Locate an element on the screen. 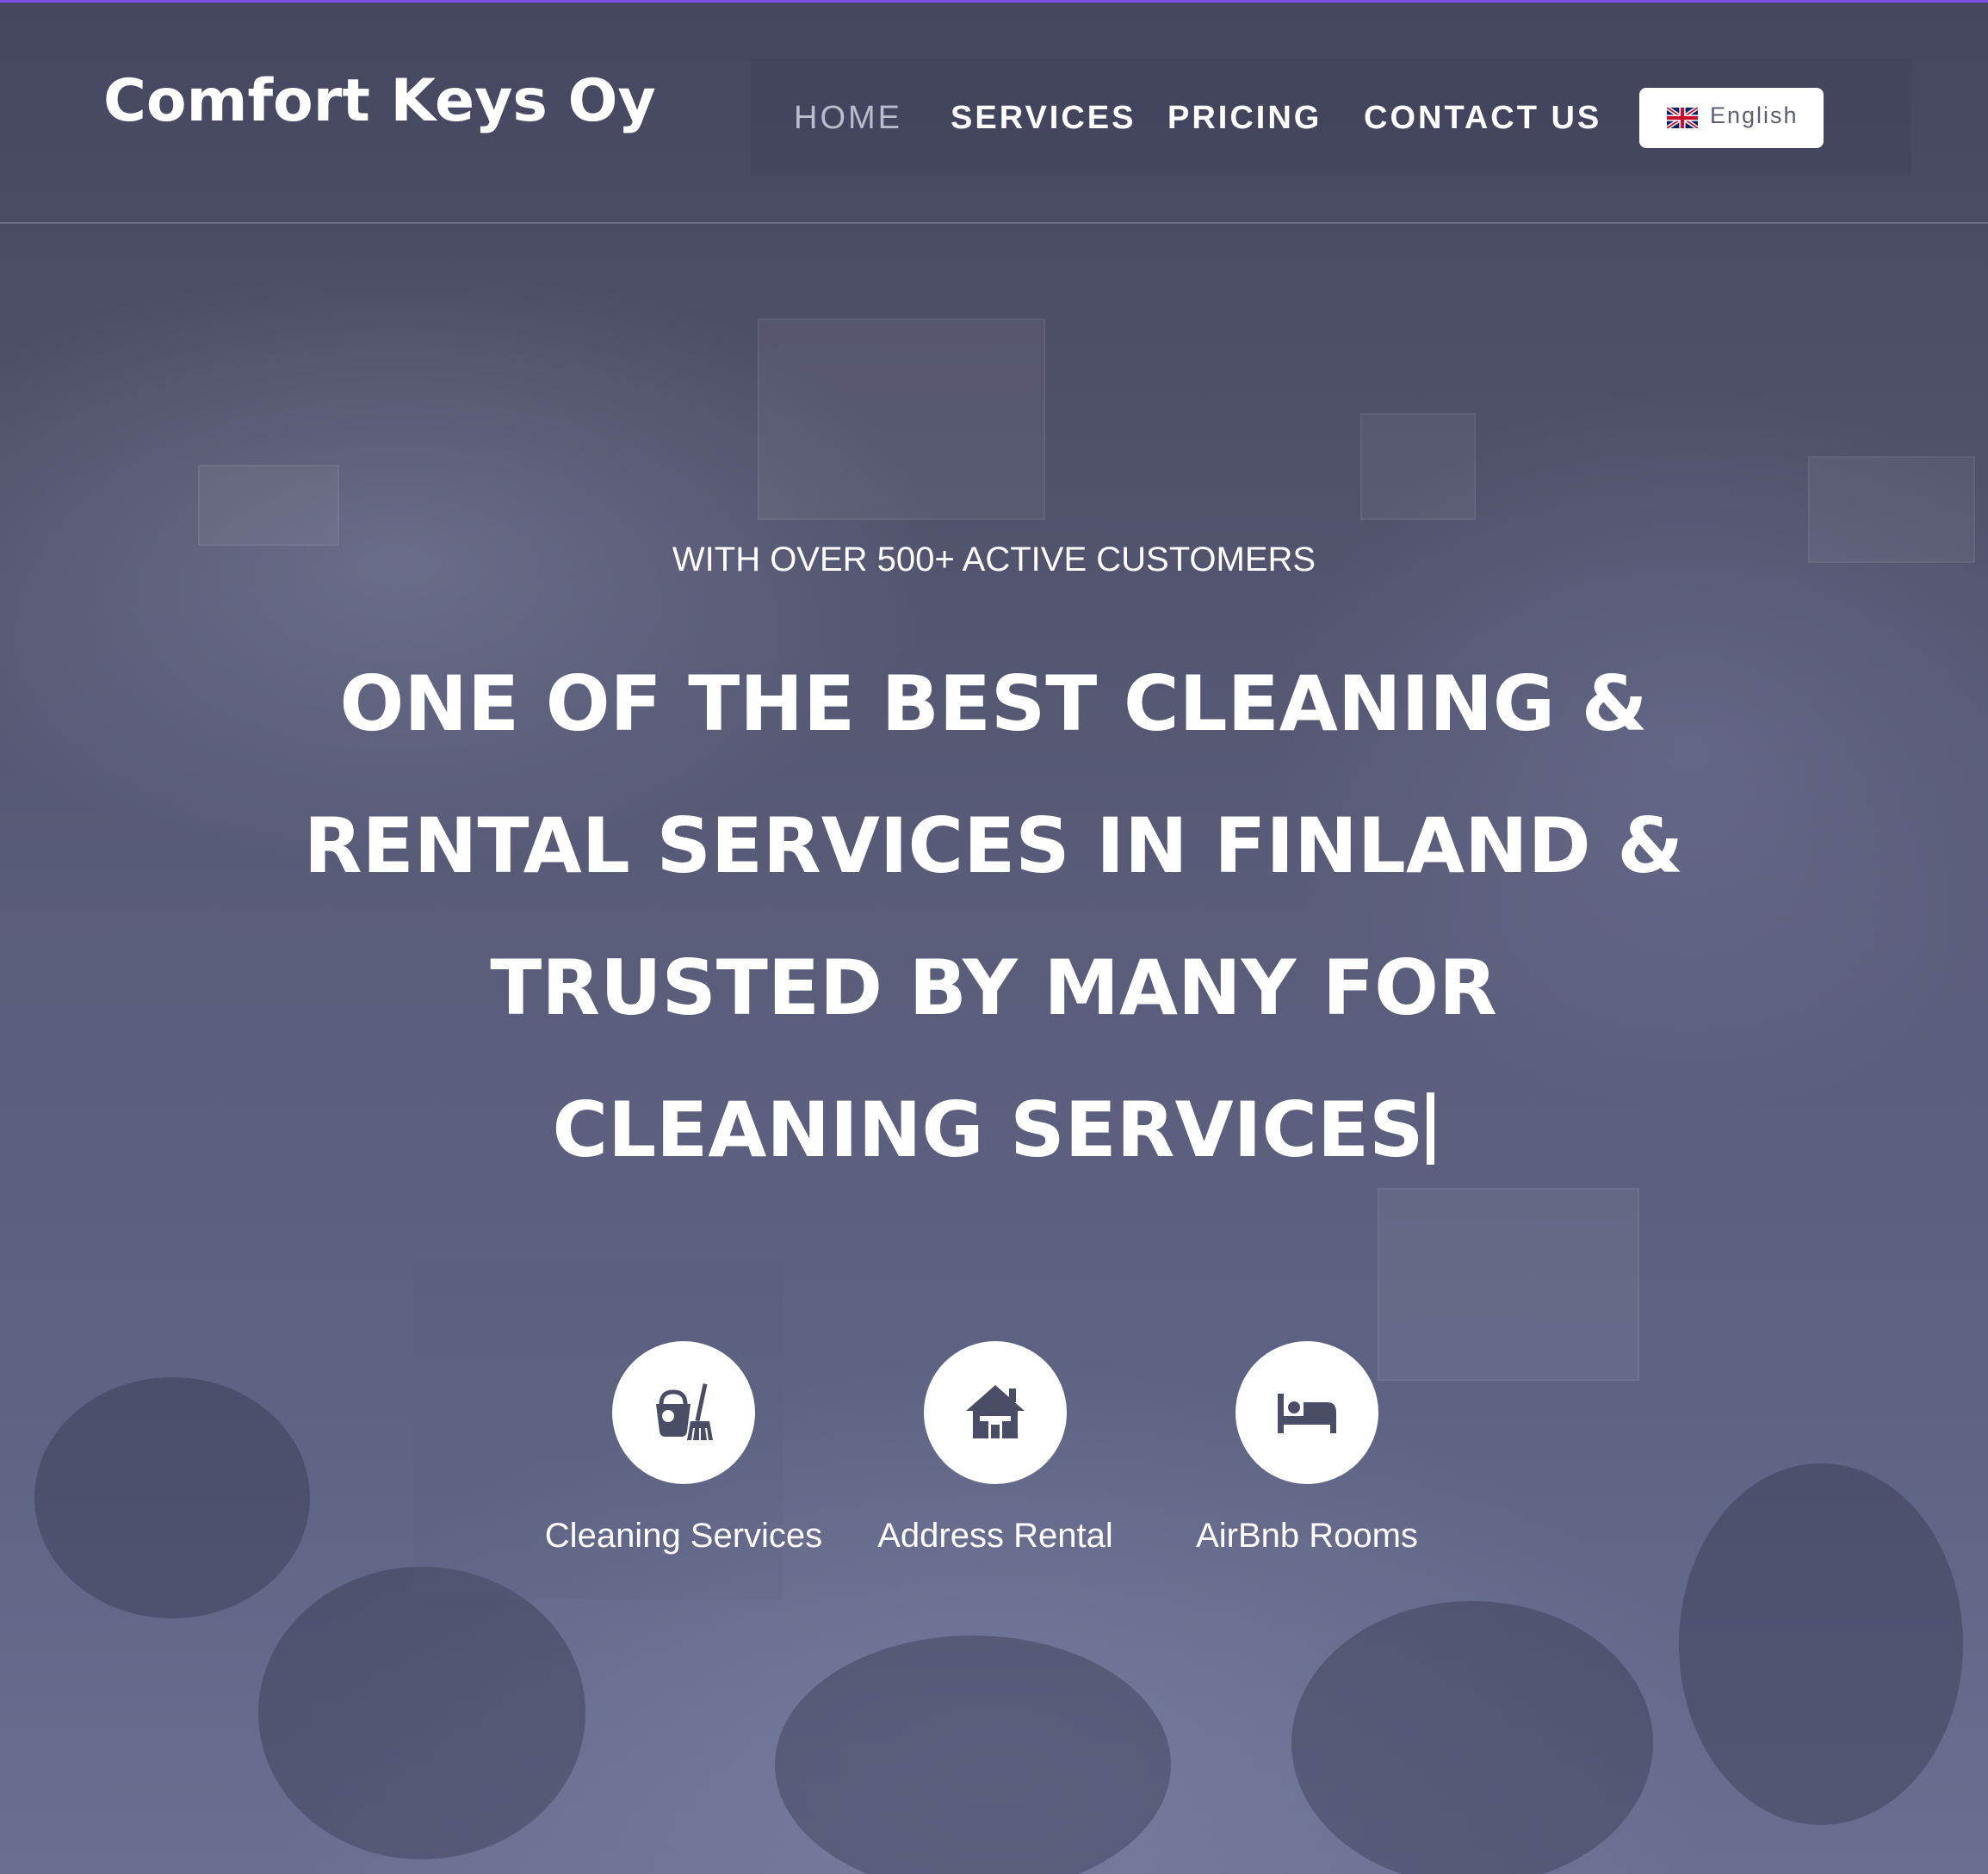 Image resolution: width=1988 pixels, height=1874 pixels. language-label: English is located at coordinates (1755, 115).